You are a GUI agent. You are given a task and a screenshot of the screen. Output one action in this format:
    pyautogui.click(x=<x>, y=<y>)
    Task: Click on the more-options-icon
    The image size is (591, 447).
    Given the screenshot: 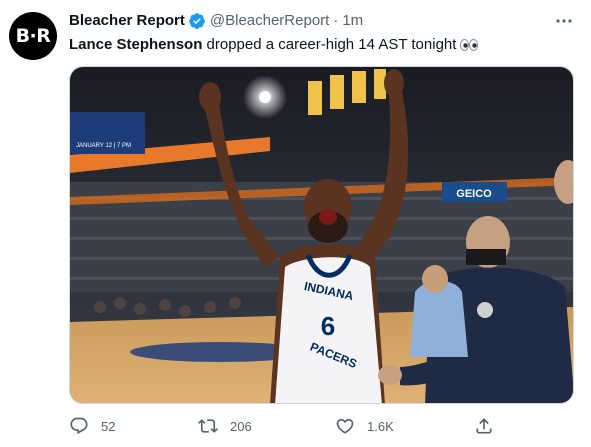 What is the action you would take?
    pyautogui.click(x=564, y=21)
    